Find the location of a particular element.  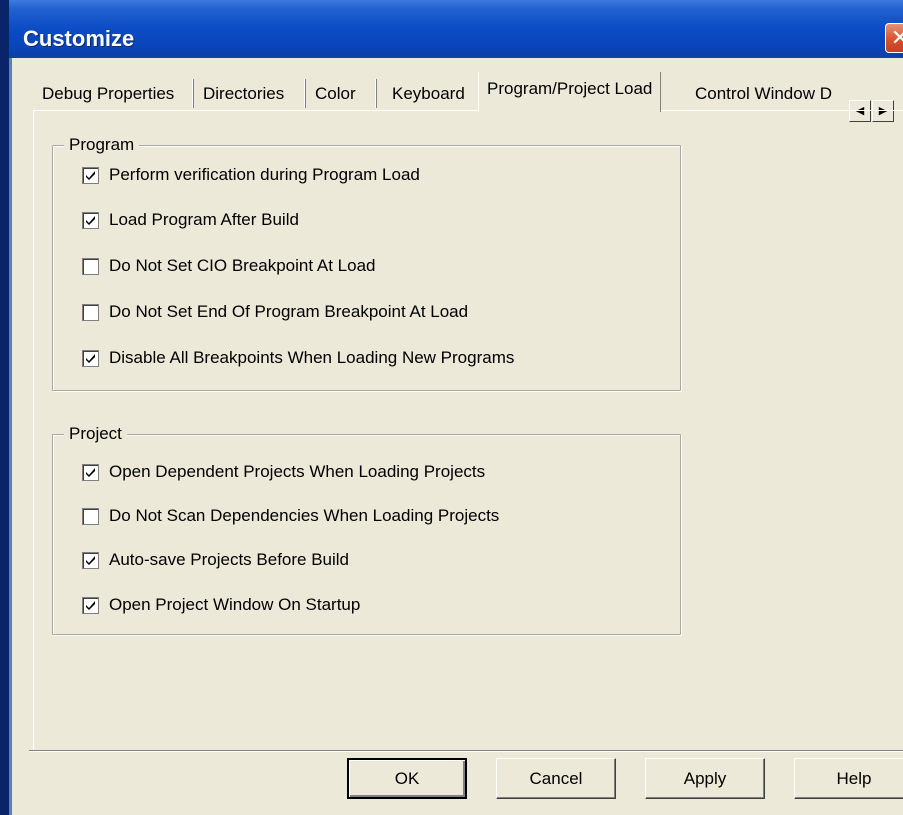

window-frame-edge is located at coordinates (10, 436).